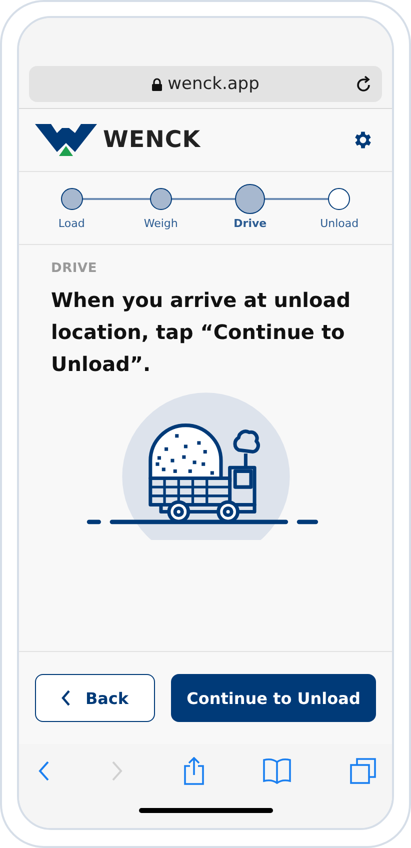 This screenshot has height=848, width=411. What do you see at coordinates (95, 698) in the screenshot?
I see `back-button: Back` at bounding box center [95, 698].